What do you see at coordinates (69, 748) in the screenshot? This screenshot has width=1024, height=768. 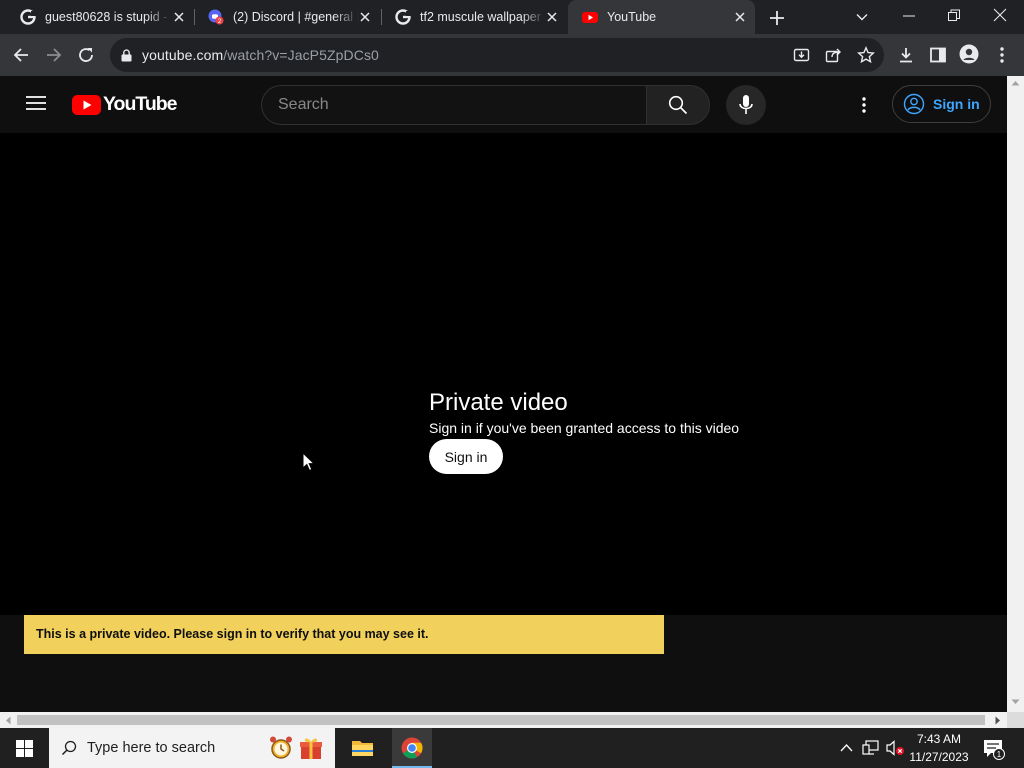 I see `taskbar-search-icon` at bounding box center [69, 748].